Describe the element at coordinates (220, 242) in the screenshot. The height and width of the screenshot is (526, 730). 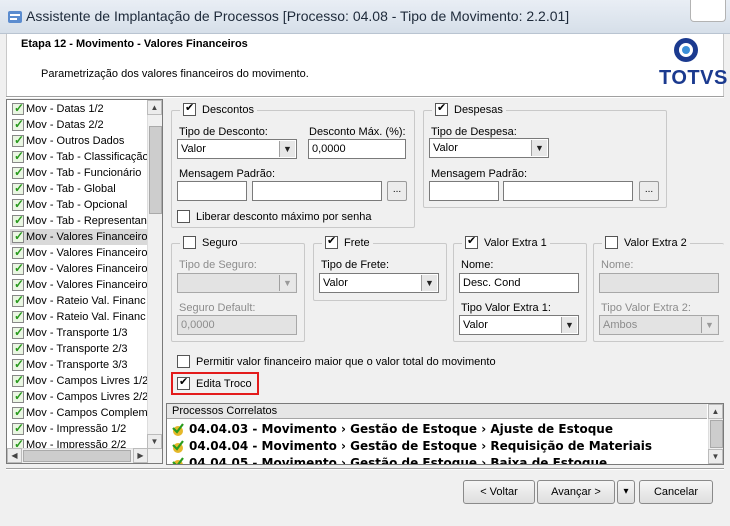
I see `seguro-label: Seguro` at that location.